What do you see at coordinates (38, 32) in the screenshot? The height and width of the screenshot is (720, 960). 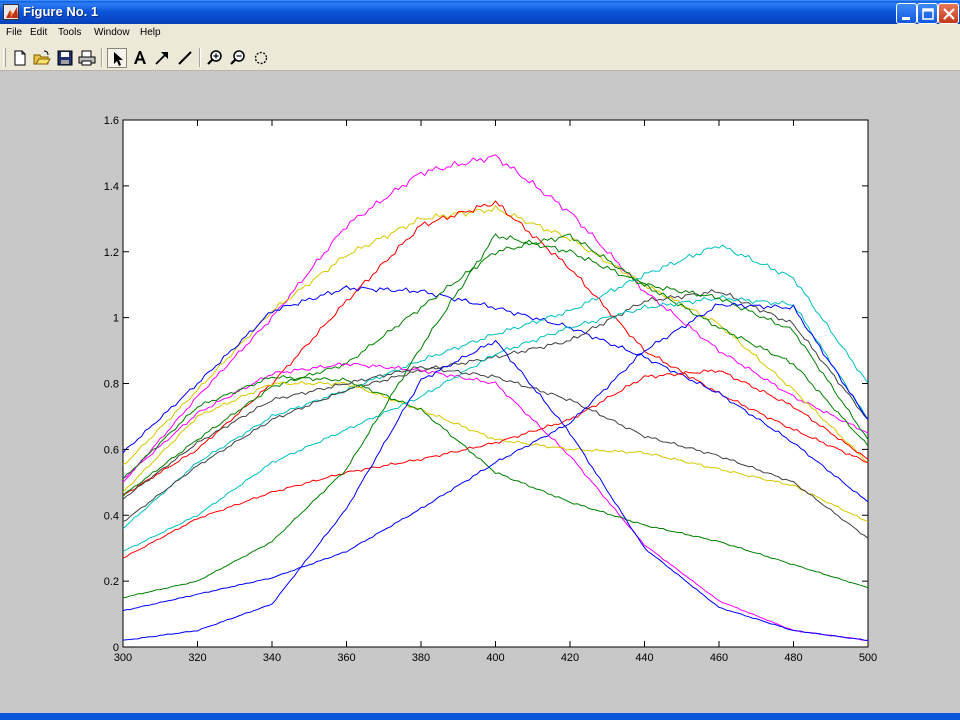 I see `menu-edit: Edit` at bounding box center [38, 32].